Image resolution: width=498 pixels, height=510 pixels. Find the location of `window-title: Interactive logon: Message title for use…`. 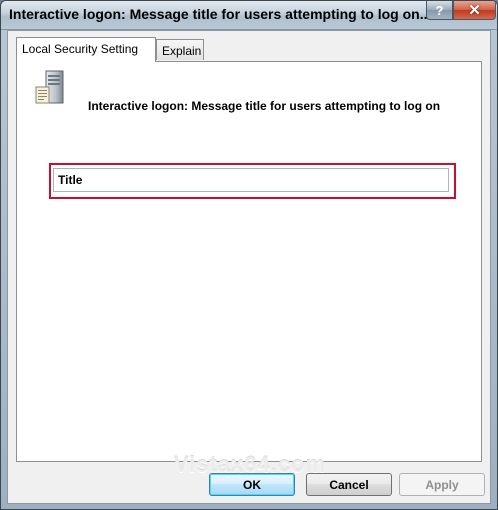

window-title: Interactive logon: Message title for use… is located at coordinates (220, 14).